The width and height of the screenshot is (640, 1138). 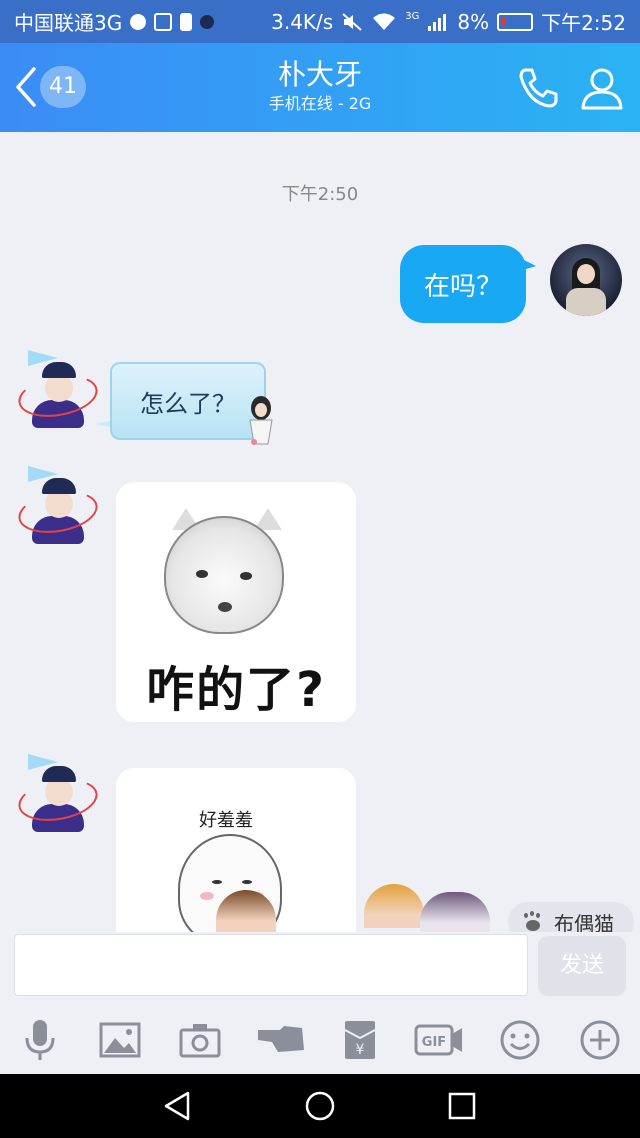 I want to click on tiktok-notification-icon, so click(x=207, y=21).